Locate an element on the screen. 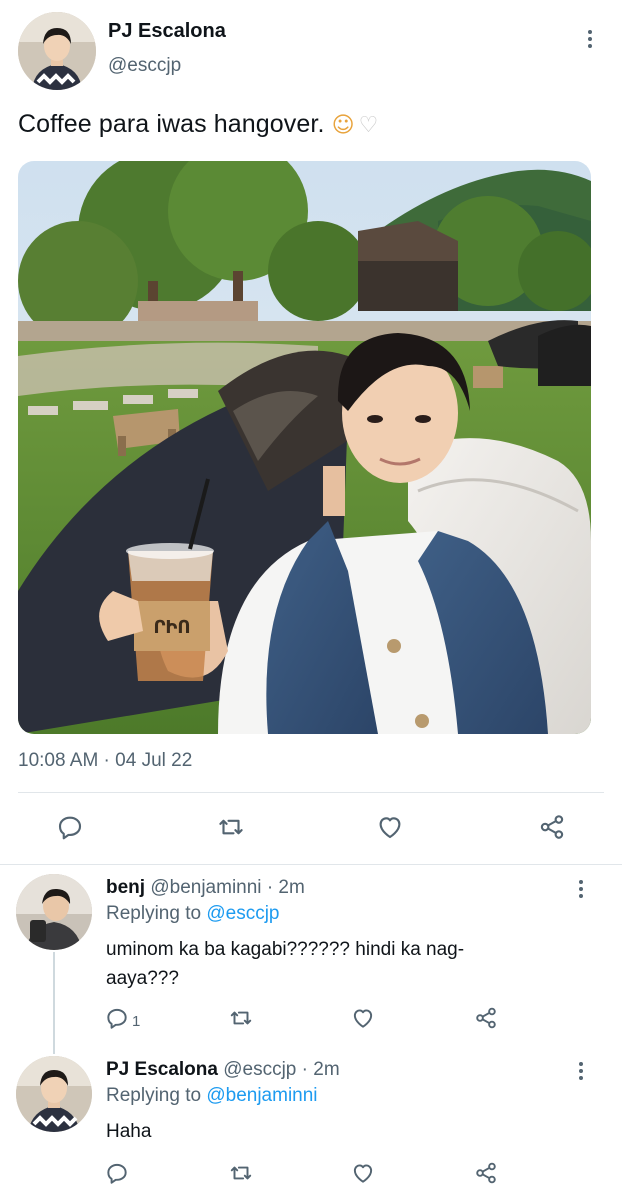 This screenshot has width=622, height=1200. author-name: PJ Escalona is located at coordinates (167, 31).